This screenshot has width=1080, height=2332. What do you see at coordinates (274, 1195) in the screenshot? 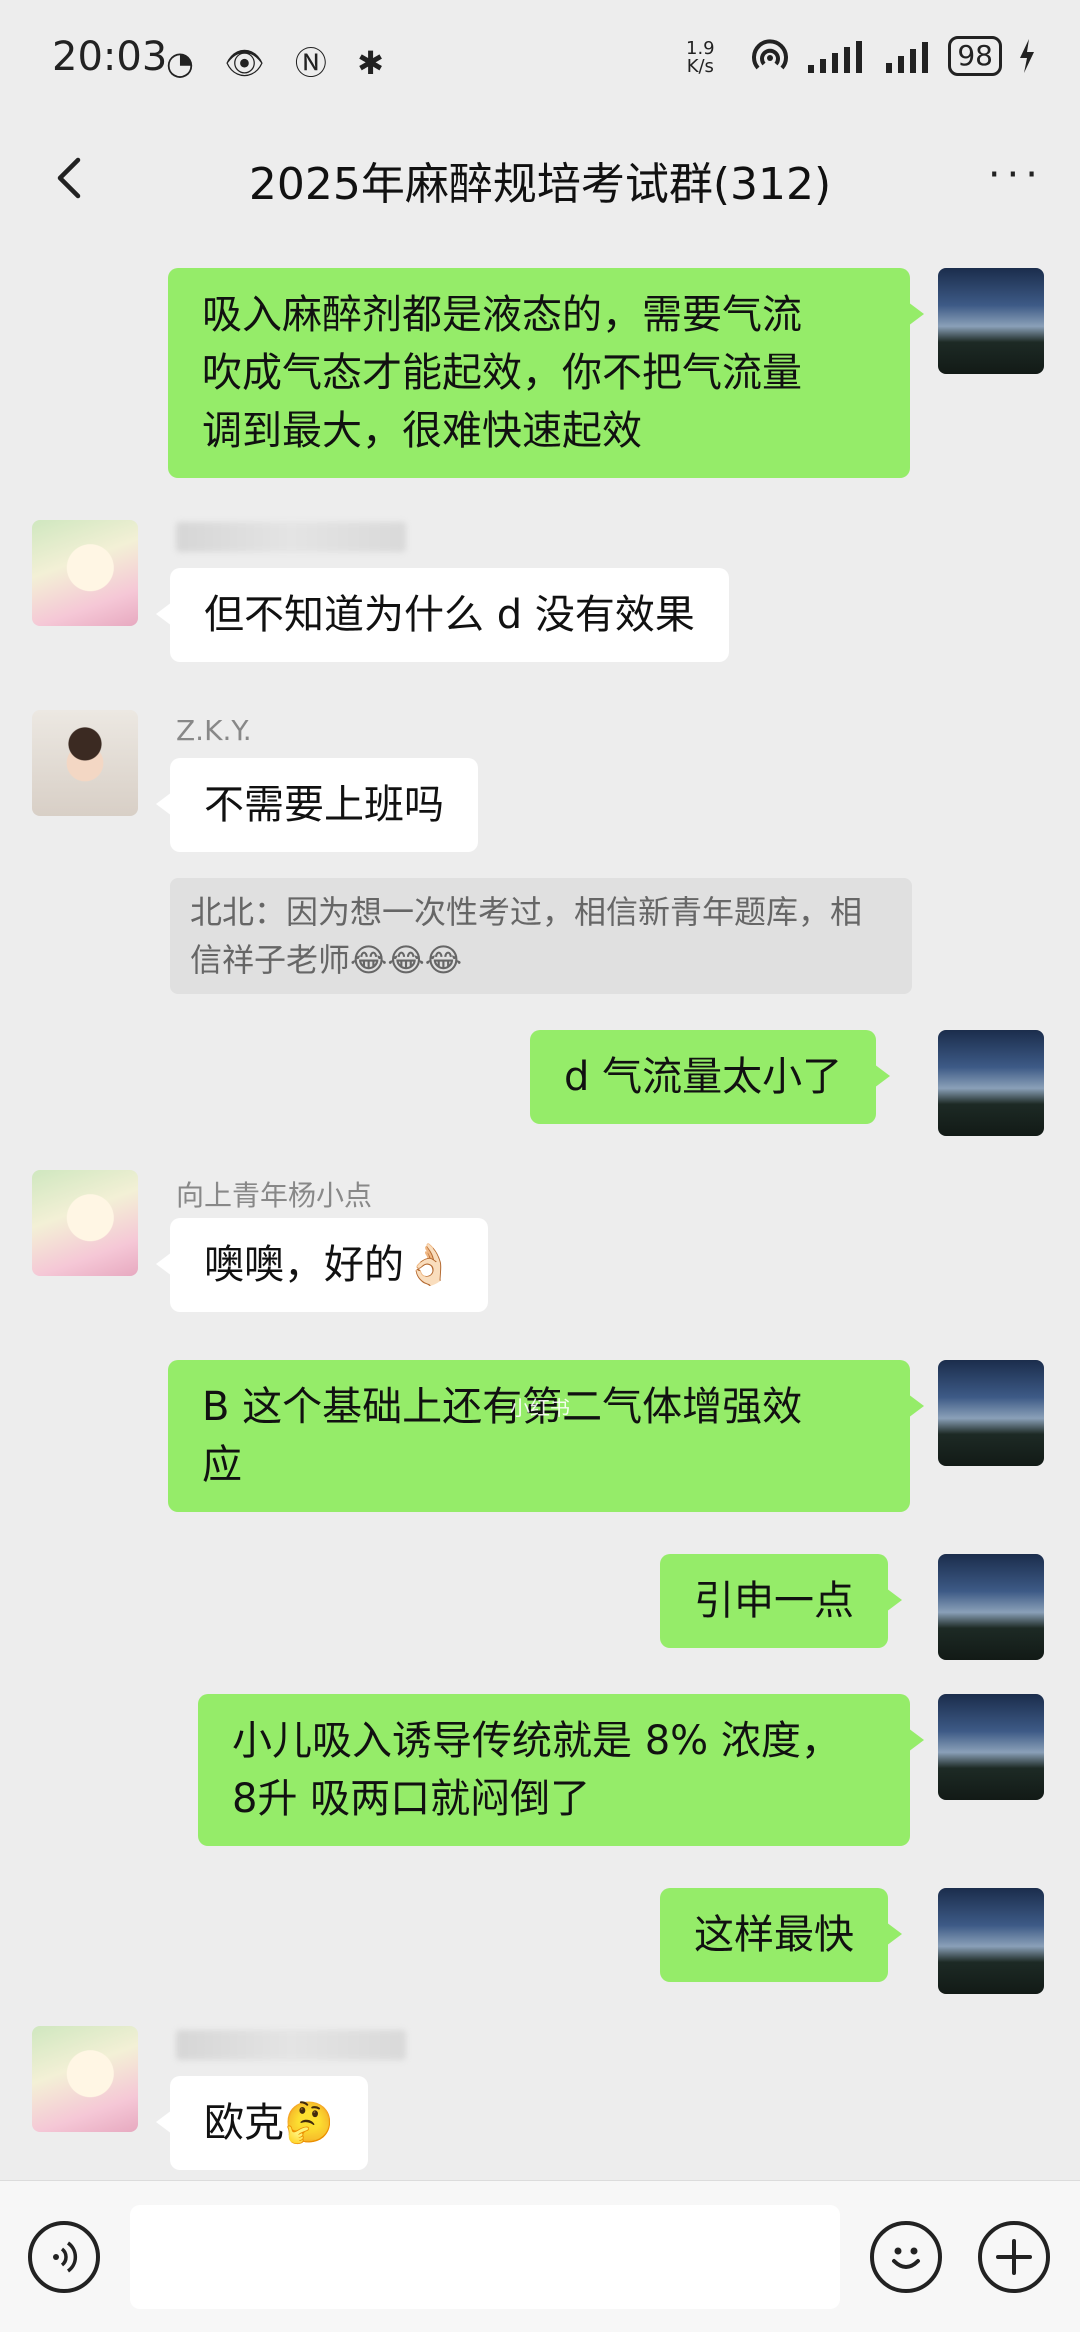
I see `sender-name: 向上青年杨小点` at bounding box center [274, 1195].